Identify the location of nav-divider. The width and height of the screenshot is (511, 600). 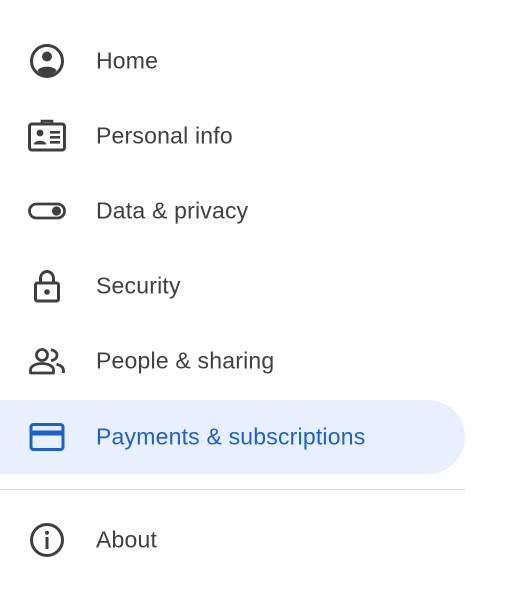
(232, 489).